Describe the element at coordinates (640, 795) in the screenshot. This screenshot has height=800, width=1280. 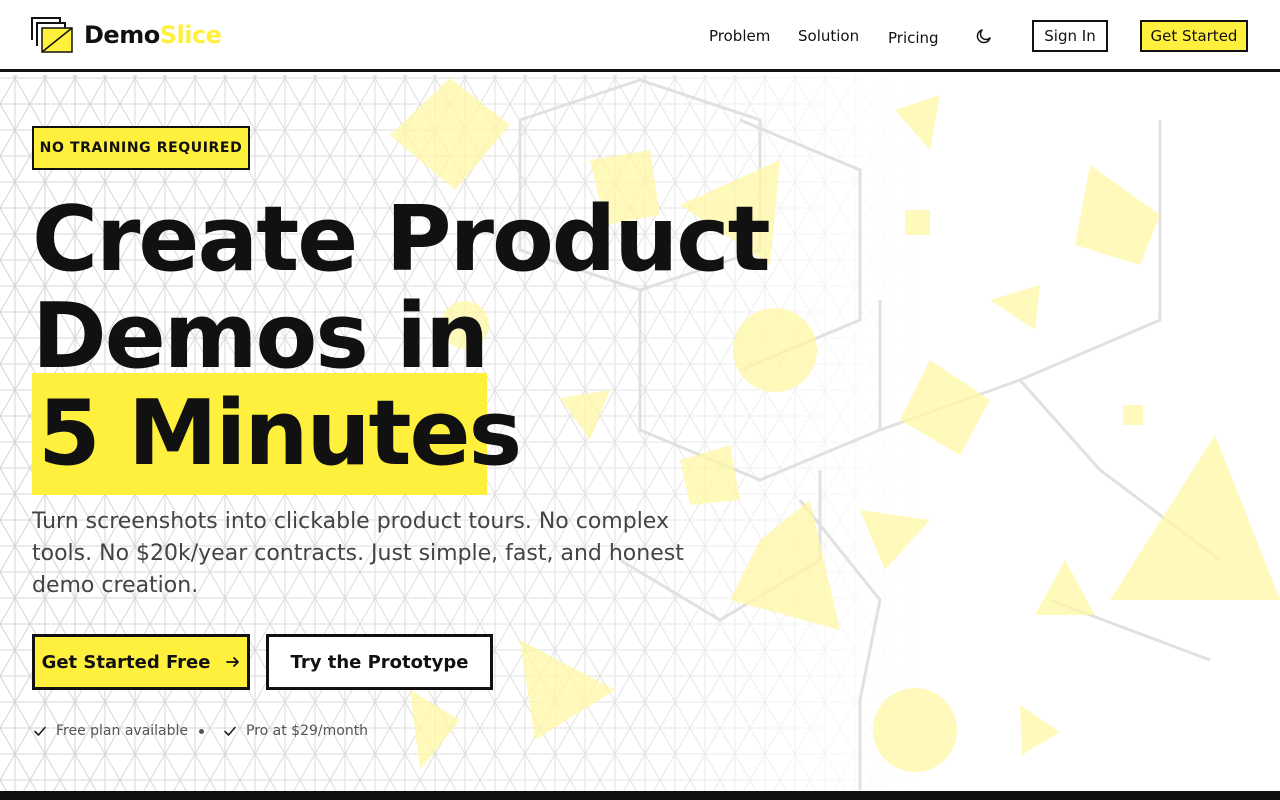
I see `section-bottom-border` at that location.